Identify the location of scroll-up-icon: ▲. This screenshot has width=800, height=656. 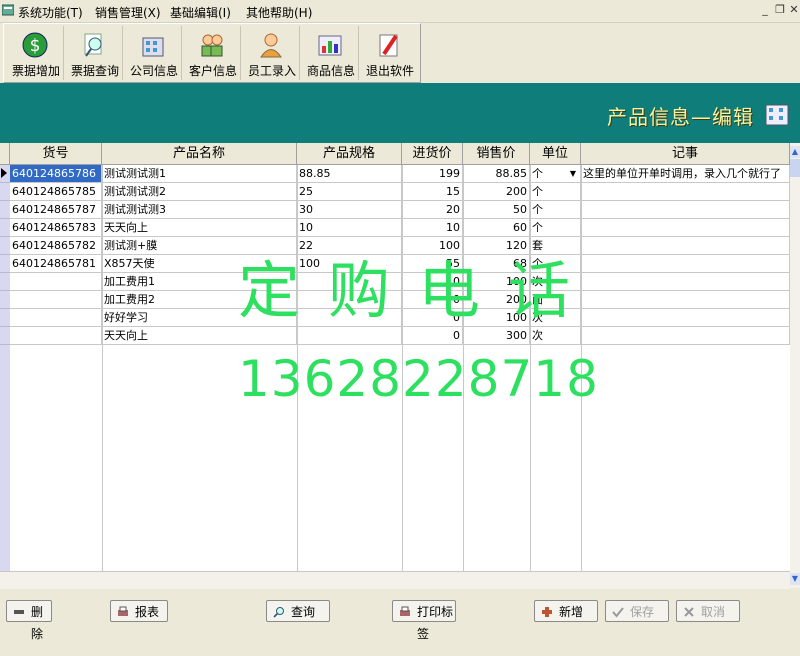
(795, 152).